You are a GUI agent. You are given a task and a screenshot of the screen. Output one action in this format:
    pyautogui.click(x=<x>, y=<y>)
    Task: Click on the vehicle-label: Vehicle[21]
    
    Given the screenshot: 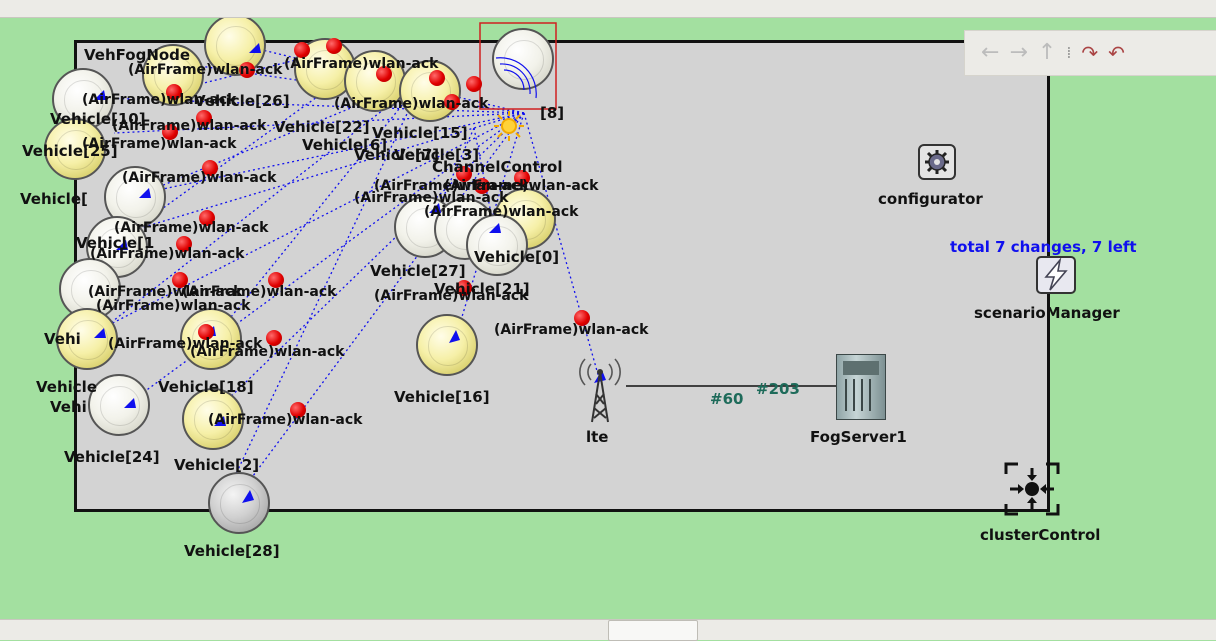 What is the action you would take?
    pyautogui.click(x=482, y=289)
    